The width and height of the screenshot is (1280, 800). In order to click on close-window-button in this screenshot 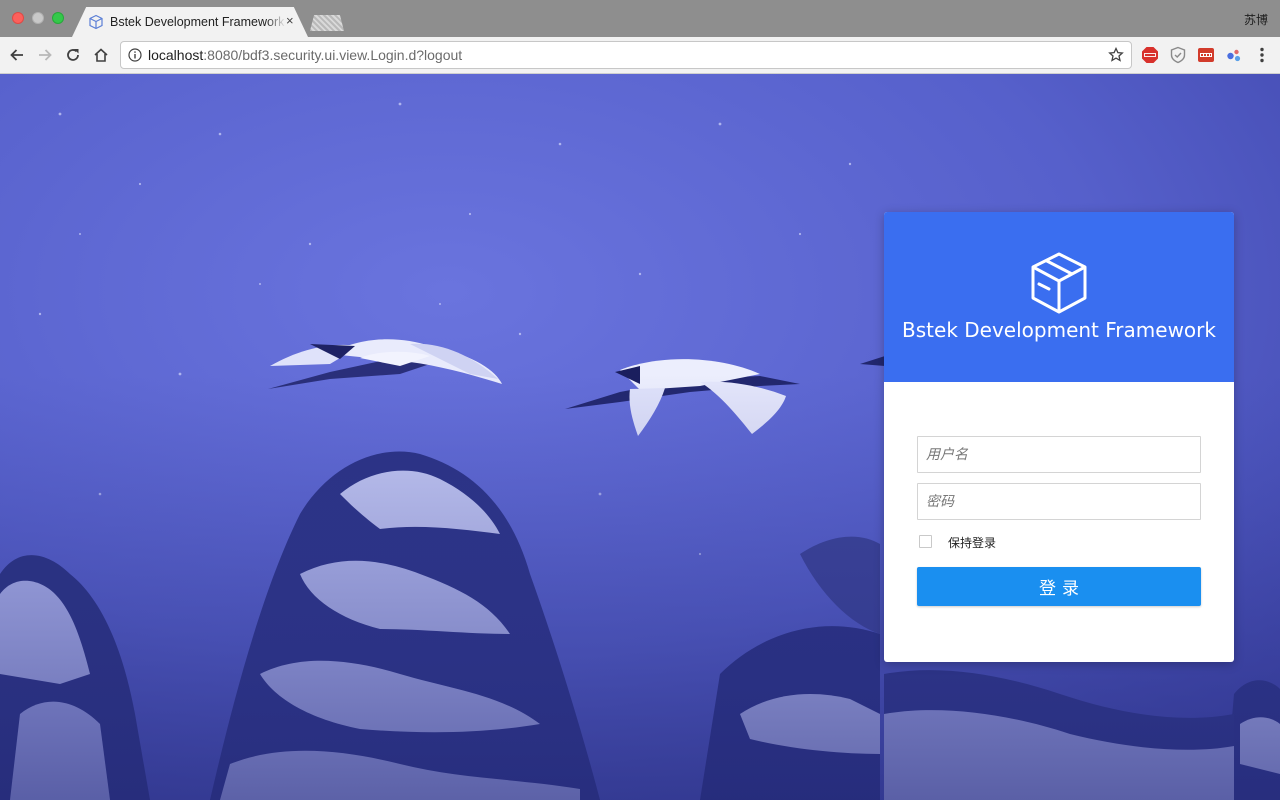, I will do `click(18, 18)`.